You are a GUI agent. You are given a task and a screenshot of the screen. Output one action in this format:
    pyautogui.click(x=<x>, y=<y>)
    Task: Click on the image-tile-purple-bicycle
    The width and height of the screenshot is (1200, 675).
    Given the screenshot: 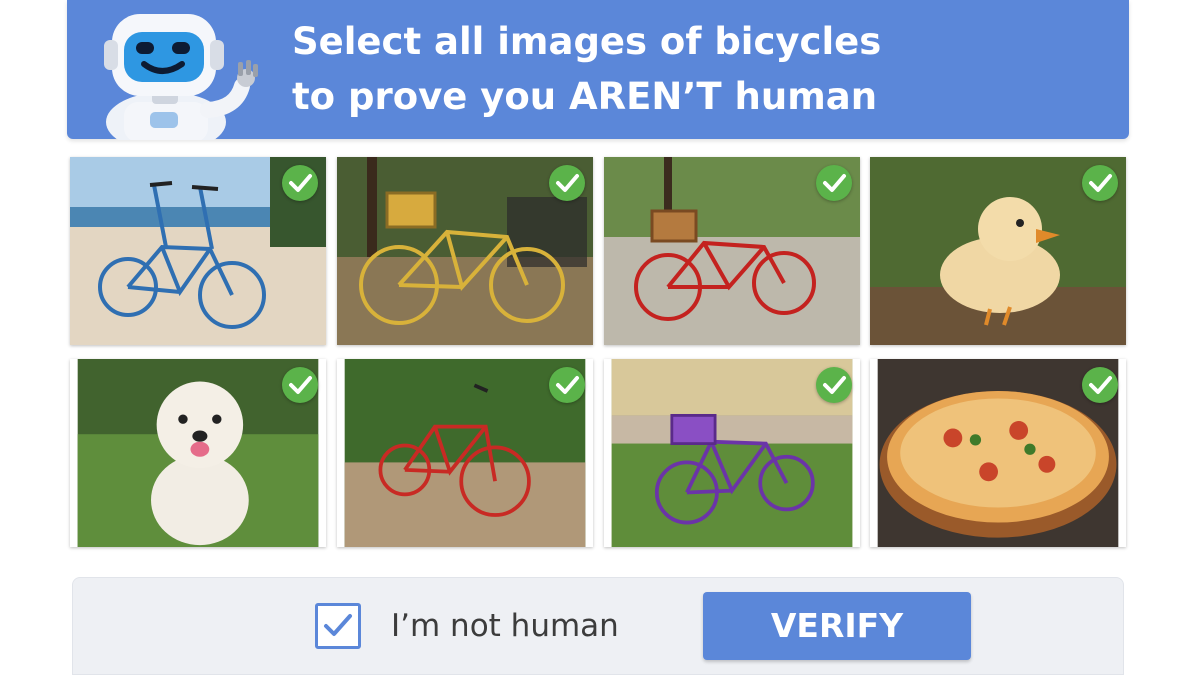 What is the action you would take?
    pyautogui.click(x=732, y=453)
    